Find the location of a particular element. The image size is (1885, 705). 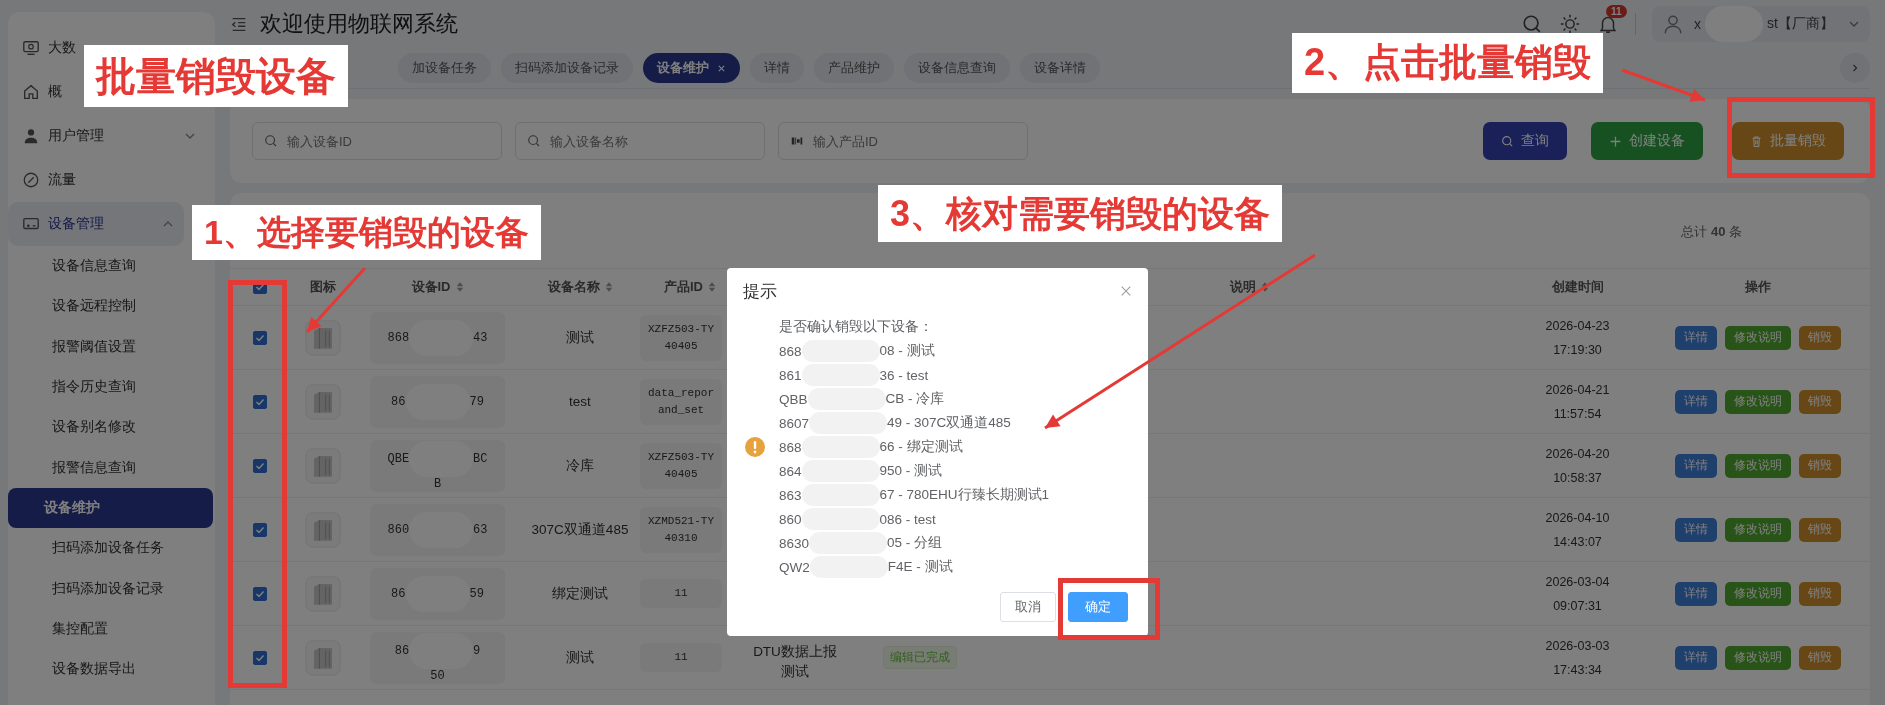

sidebar-item: 设备维护 is located at coordinates (110, 508).